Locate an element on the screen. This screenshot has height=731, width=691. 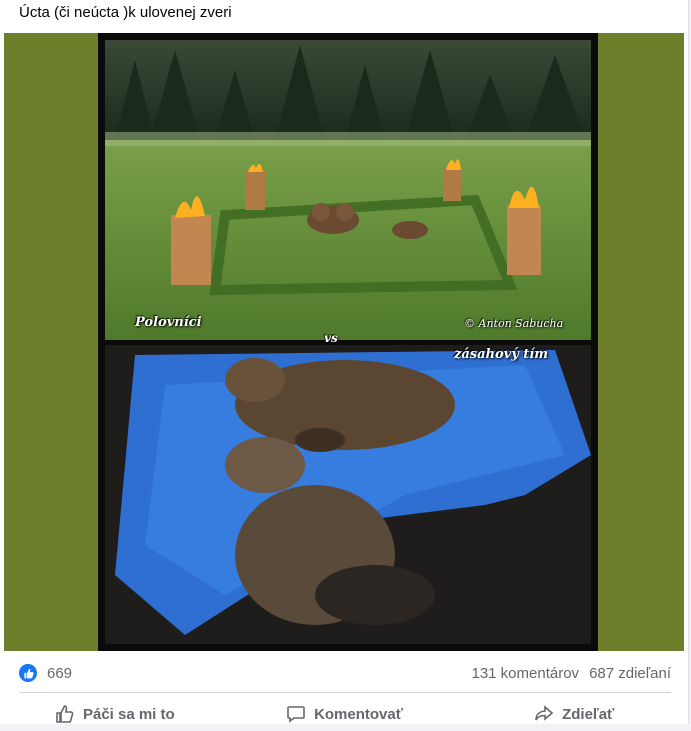
comment-icon is located at coordinates (296, 714).